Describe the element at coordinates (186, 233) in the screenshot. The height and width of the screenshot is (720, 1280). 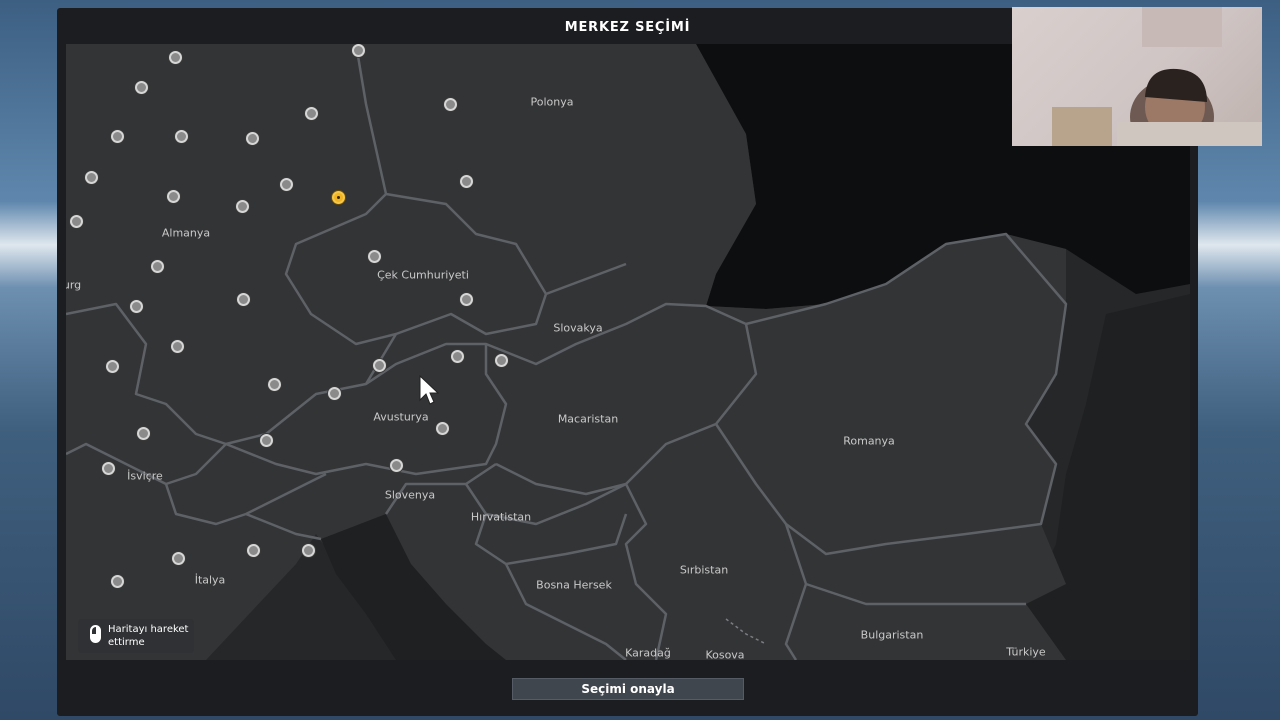
I see `country-label-almanya: Almanya` at that location.